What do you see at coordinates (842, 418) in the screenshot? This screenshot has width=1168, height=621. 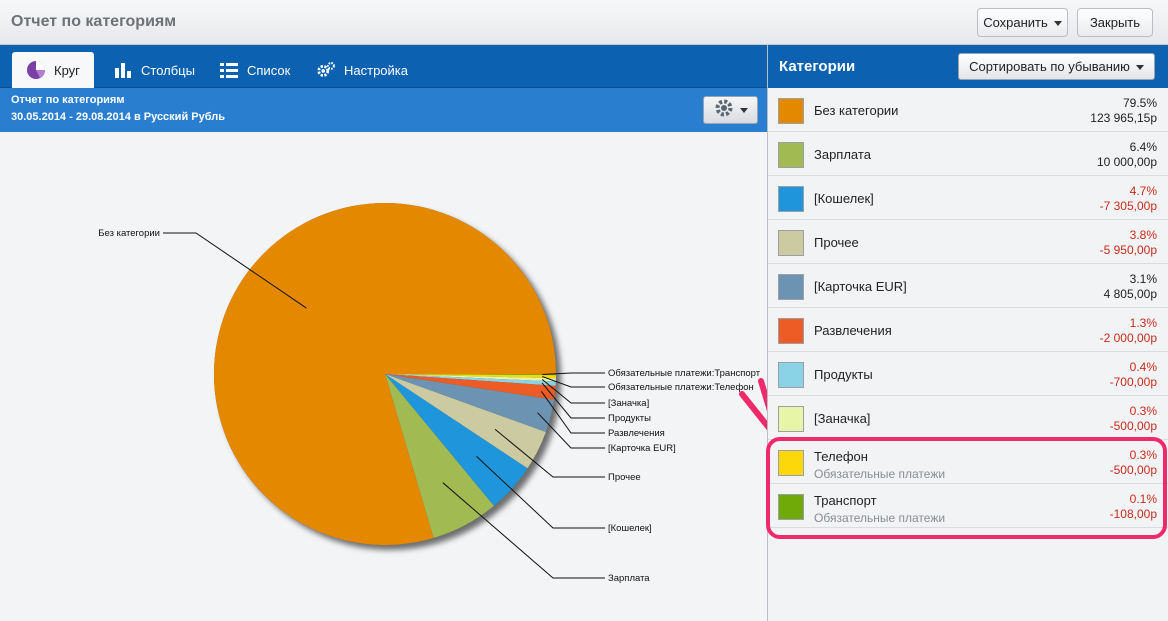 I see `category-name: [Заначка]` at bounding box center [842, 418].